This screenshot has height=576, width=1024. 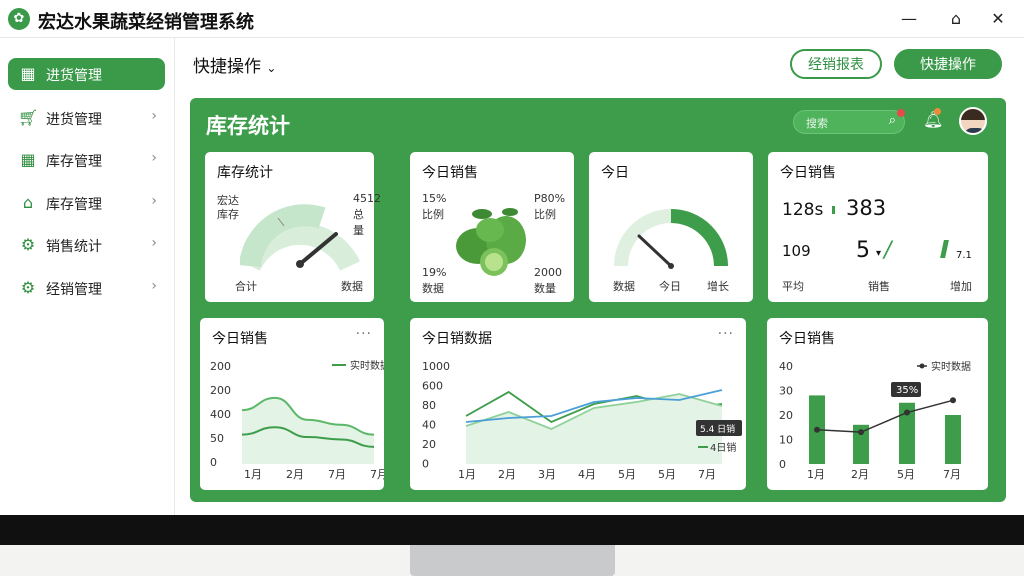 I want to click on fruit-stat-label: 比例, so click(x=433, y=214).